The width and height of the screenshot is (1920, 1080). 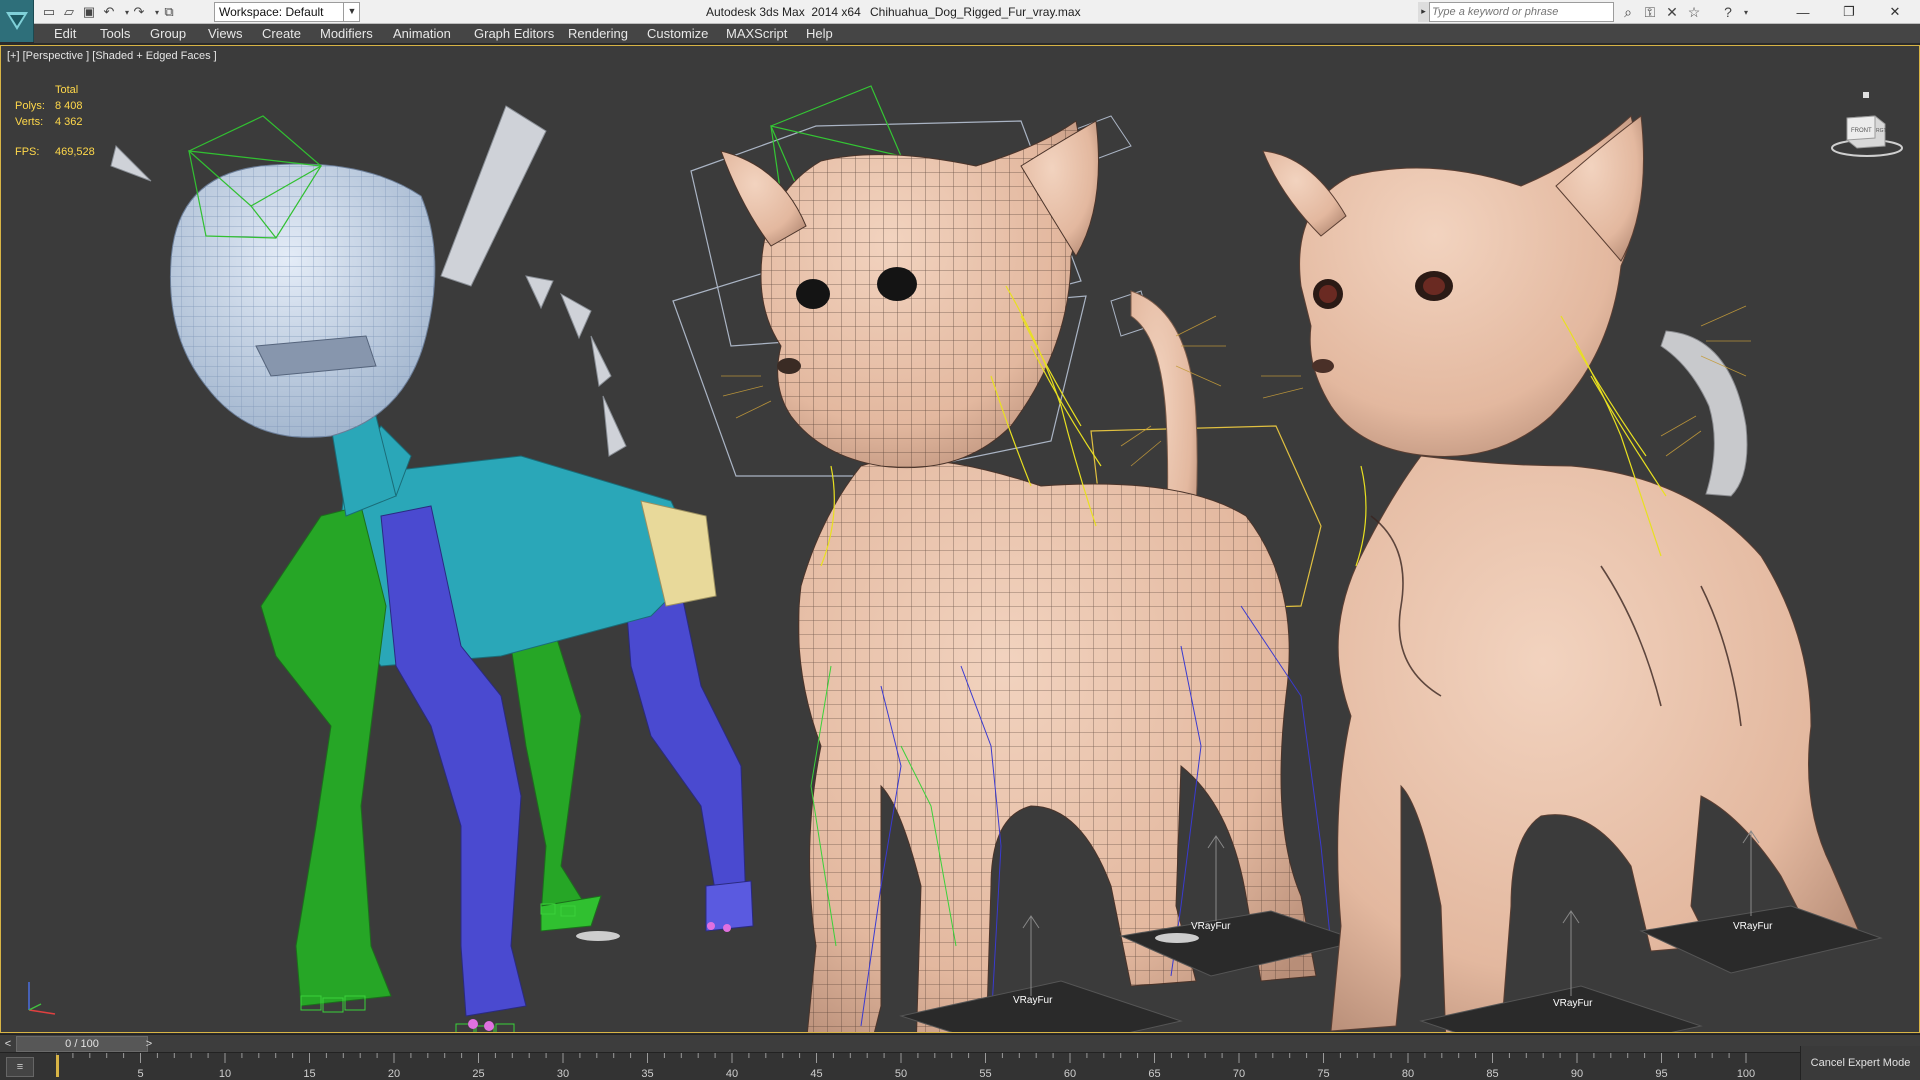 What do you see at coordinates (1577, 1074) in the screenshot?
I see `ruler-tick-label: 90` at bounding box center [1577, 1074].